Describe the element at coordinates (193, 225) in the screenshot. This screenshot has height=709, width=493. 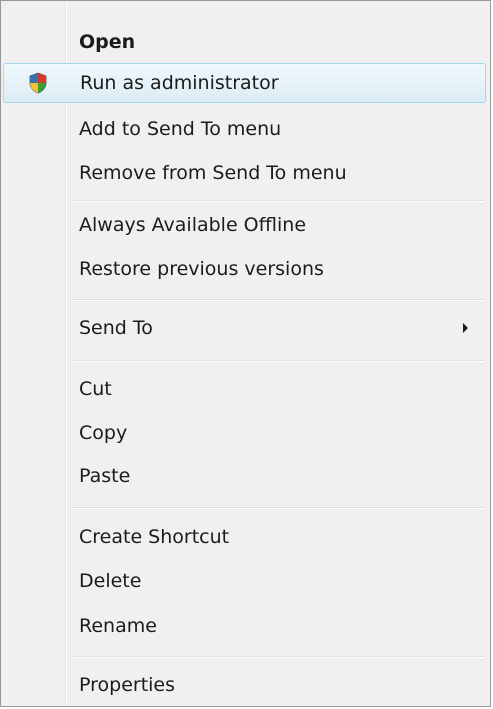
I see `menu-item-label: Always Available Offline` at that location.